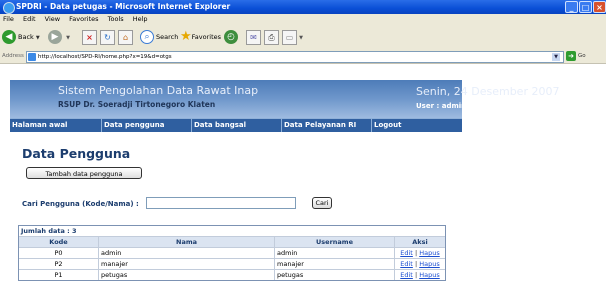 The width and height of the screenshot is (606, 299). I want to click on add-user-button: Tambah data pengguna, so click(84, 173).